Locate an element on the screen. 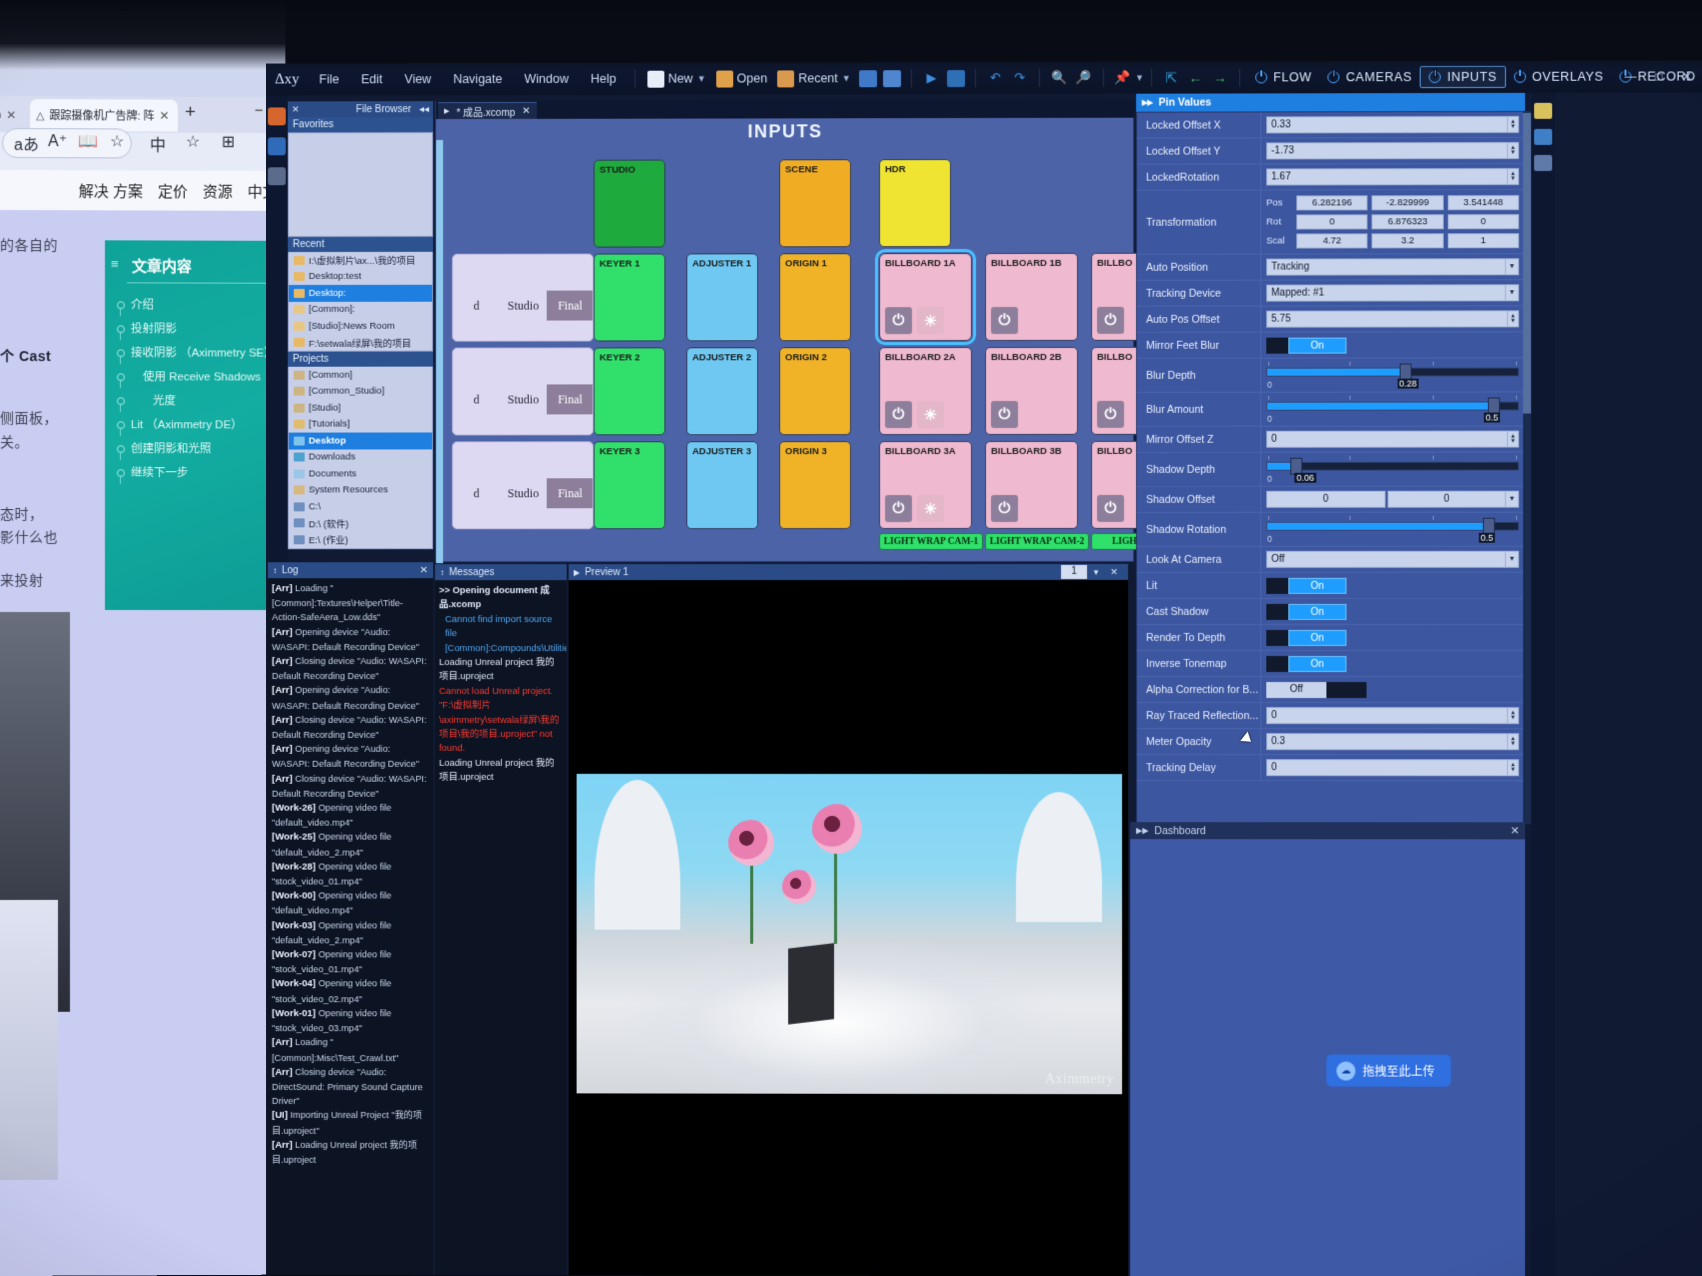 This screenshot has width=1702, height=1276. segment-option: Studio is located at coordinates (523, 399).